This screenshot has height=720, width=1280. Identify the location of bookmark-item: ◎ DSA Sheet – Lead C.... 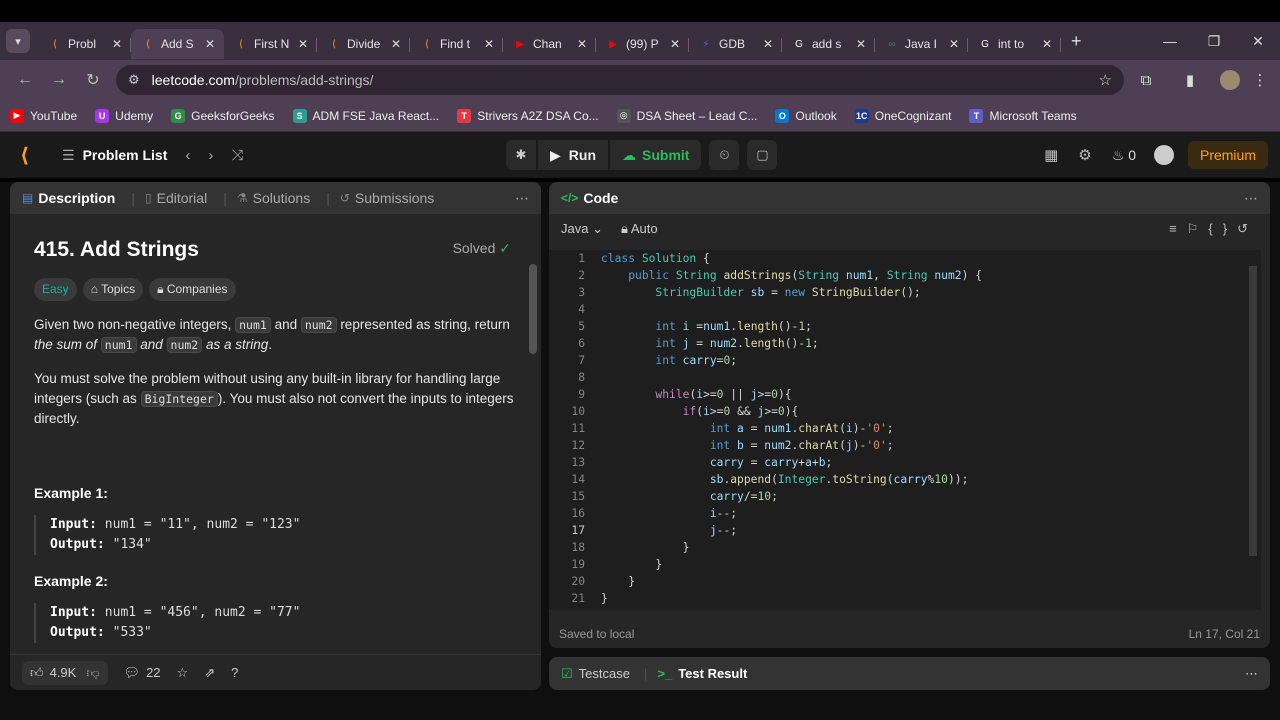
(686, 115).